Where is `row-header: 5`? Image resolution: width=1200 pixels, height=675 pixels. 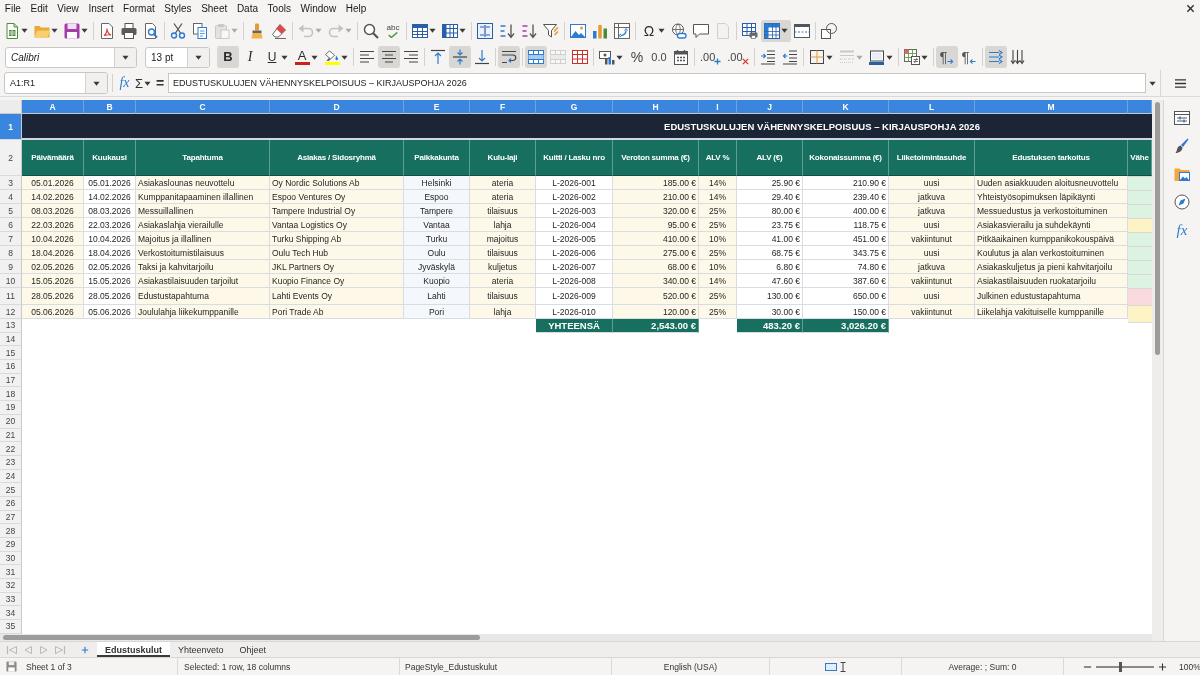
row-header: 5 is located at coordinates (11, 211).